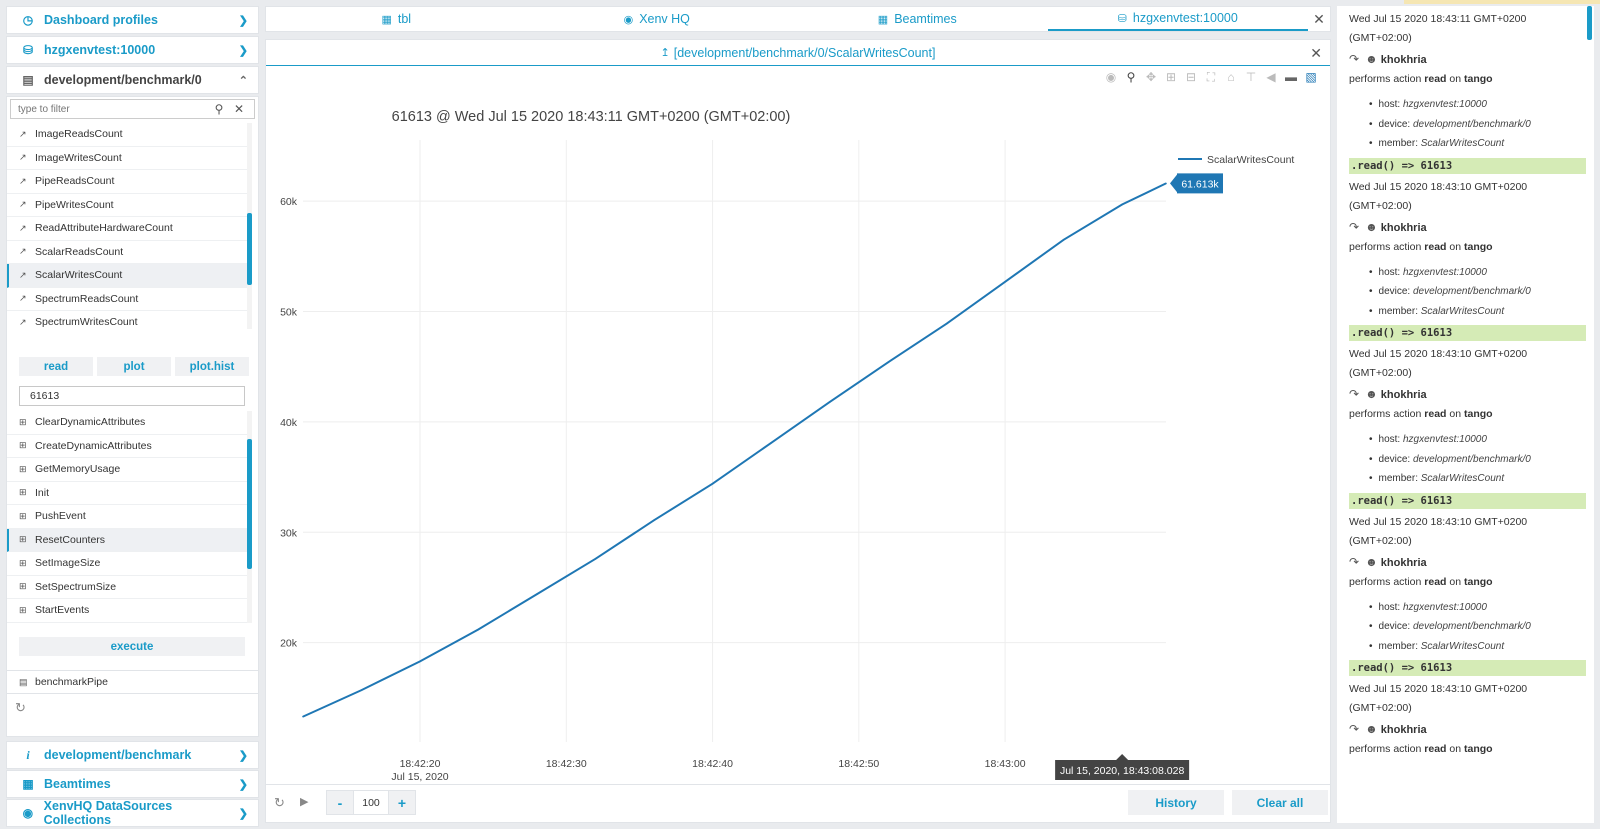  I want to click on command-scrollbar, so click(249, 517).